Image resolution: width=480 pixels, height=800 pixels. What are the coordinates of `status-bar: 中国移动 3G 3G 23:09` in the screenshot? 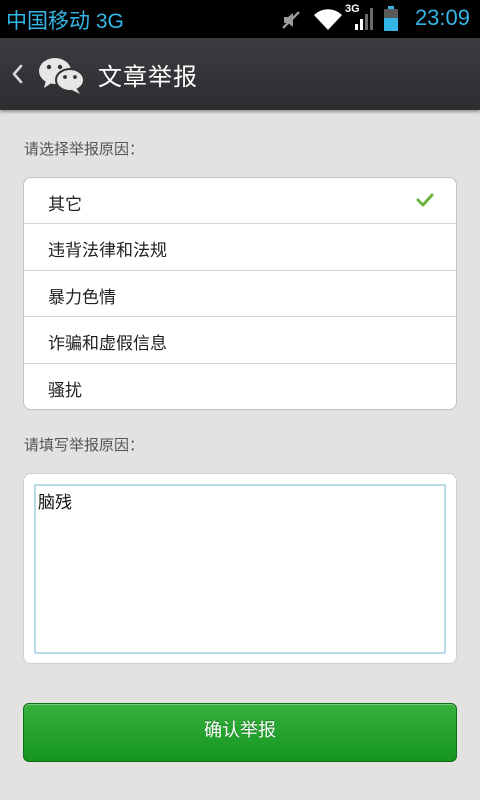 It's located at (240, 19).